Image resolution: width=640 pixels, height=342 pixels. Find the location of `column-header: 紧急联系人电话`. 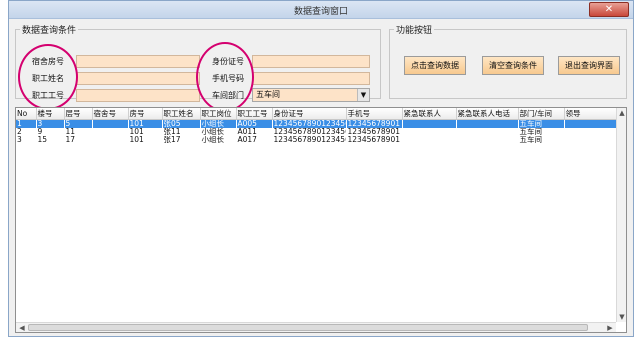

column-header: 紧急联系人电话 is located at coordinates (487, 114).